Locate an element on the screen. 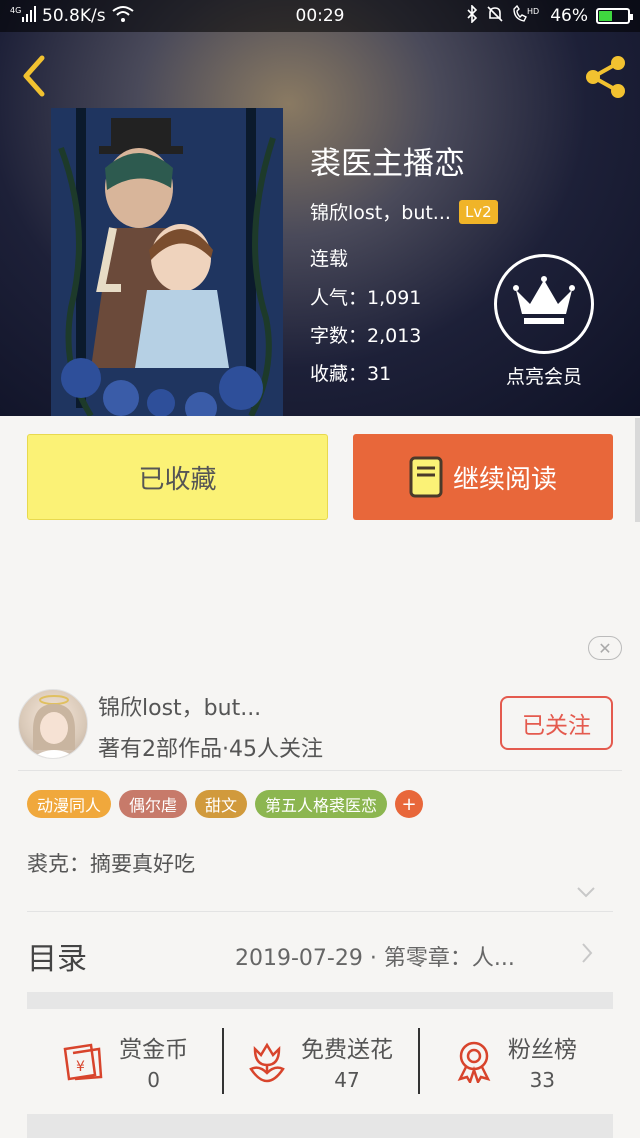 This screenshot has width=640, height=1138. status-bar: 4G 50.8K/s 00:29 HD 46% is located at coordinates (320, 16).